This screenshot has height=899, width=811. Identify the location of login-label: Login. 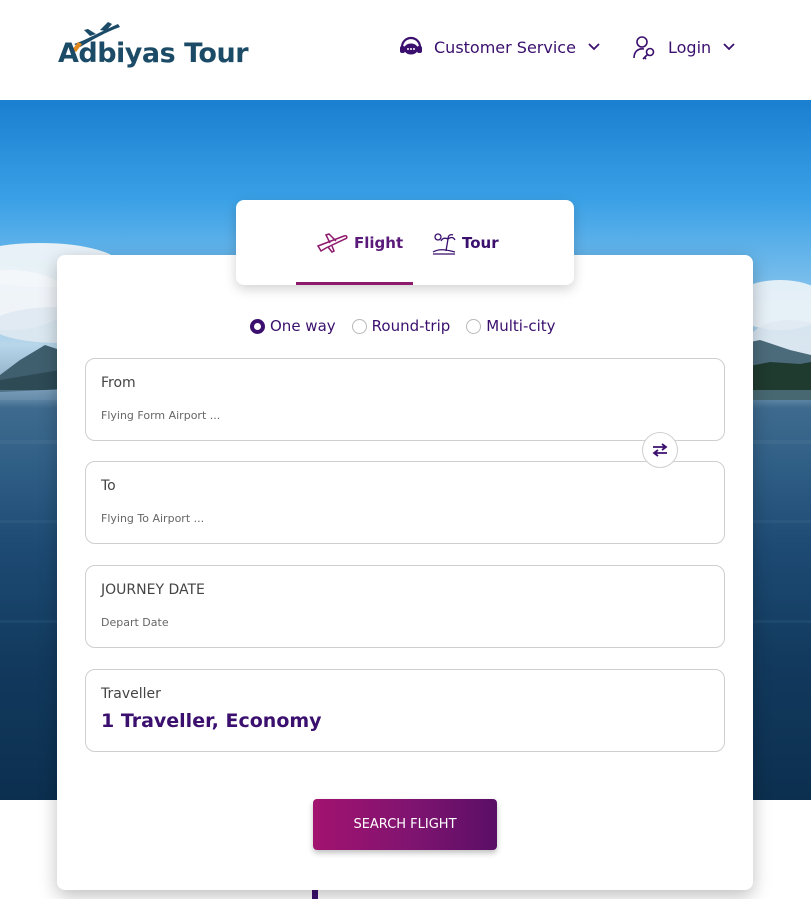
(690, 47).